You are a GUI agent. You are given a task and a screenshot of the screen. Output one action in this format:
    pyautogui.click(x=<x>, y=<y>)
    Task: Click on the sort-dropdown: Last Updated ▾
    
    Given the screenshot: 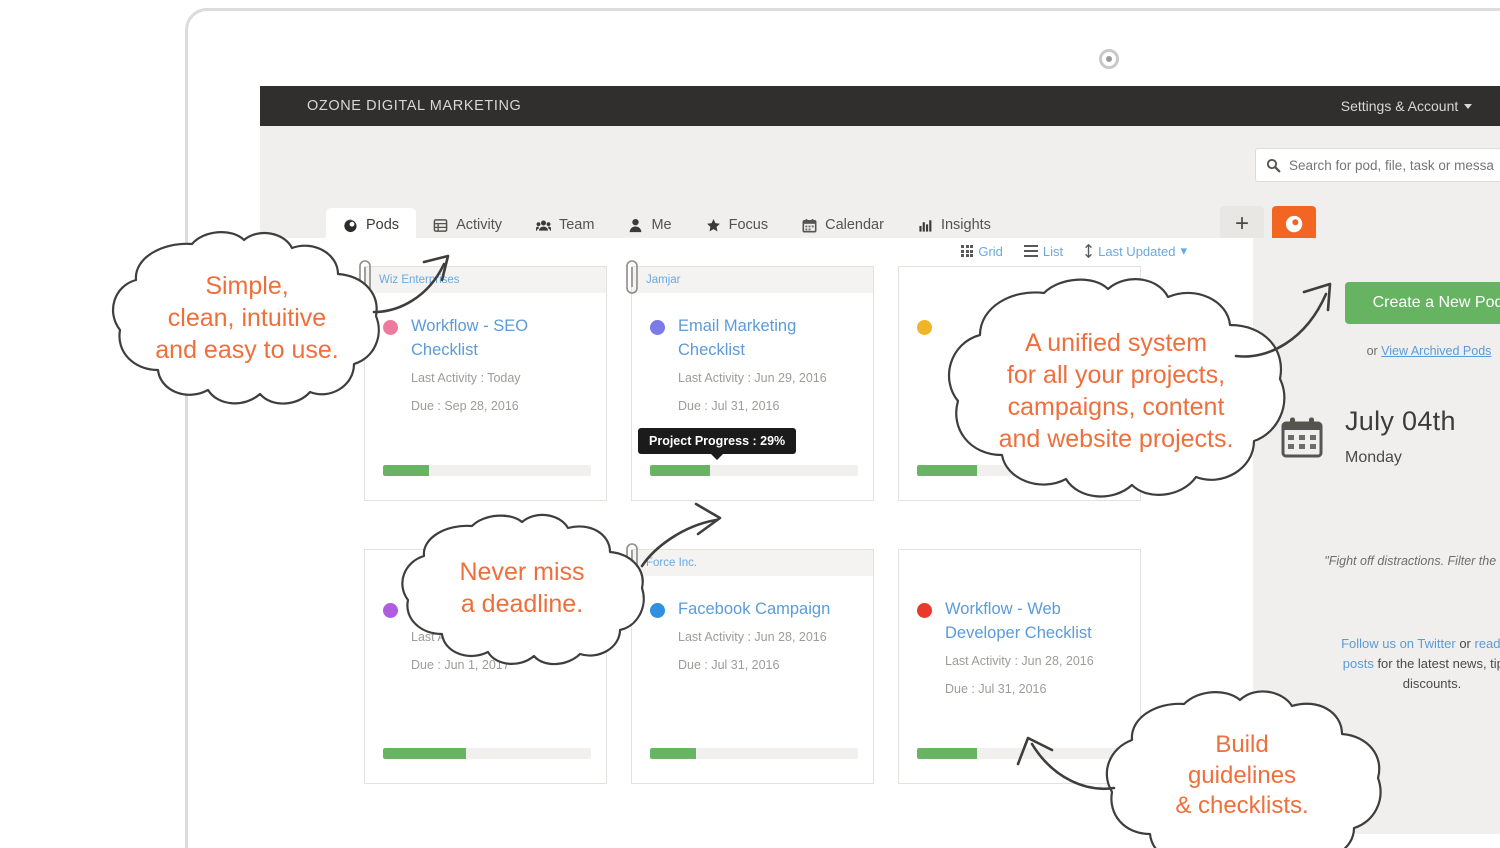 What is the action you would take?
    pyautogui.click(x=1135, y=251)
    